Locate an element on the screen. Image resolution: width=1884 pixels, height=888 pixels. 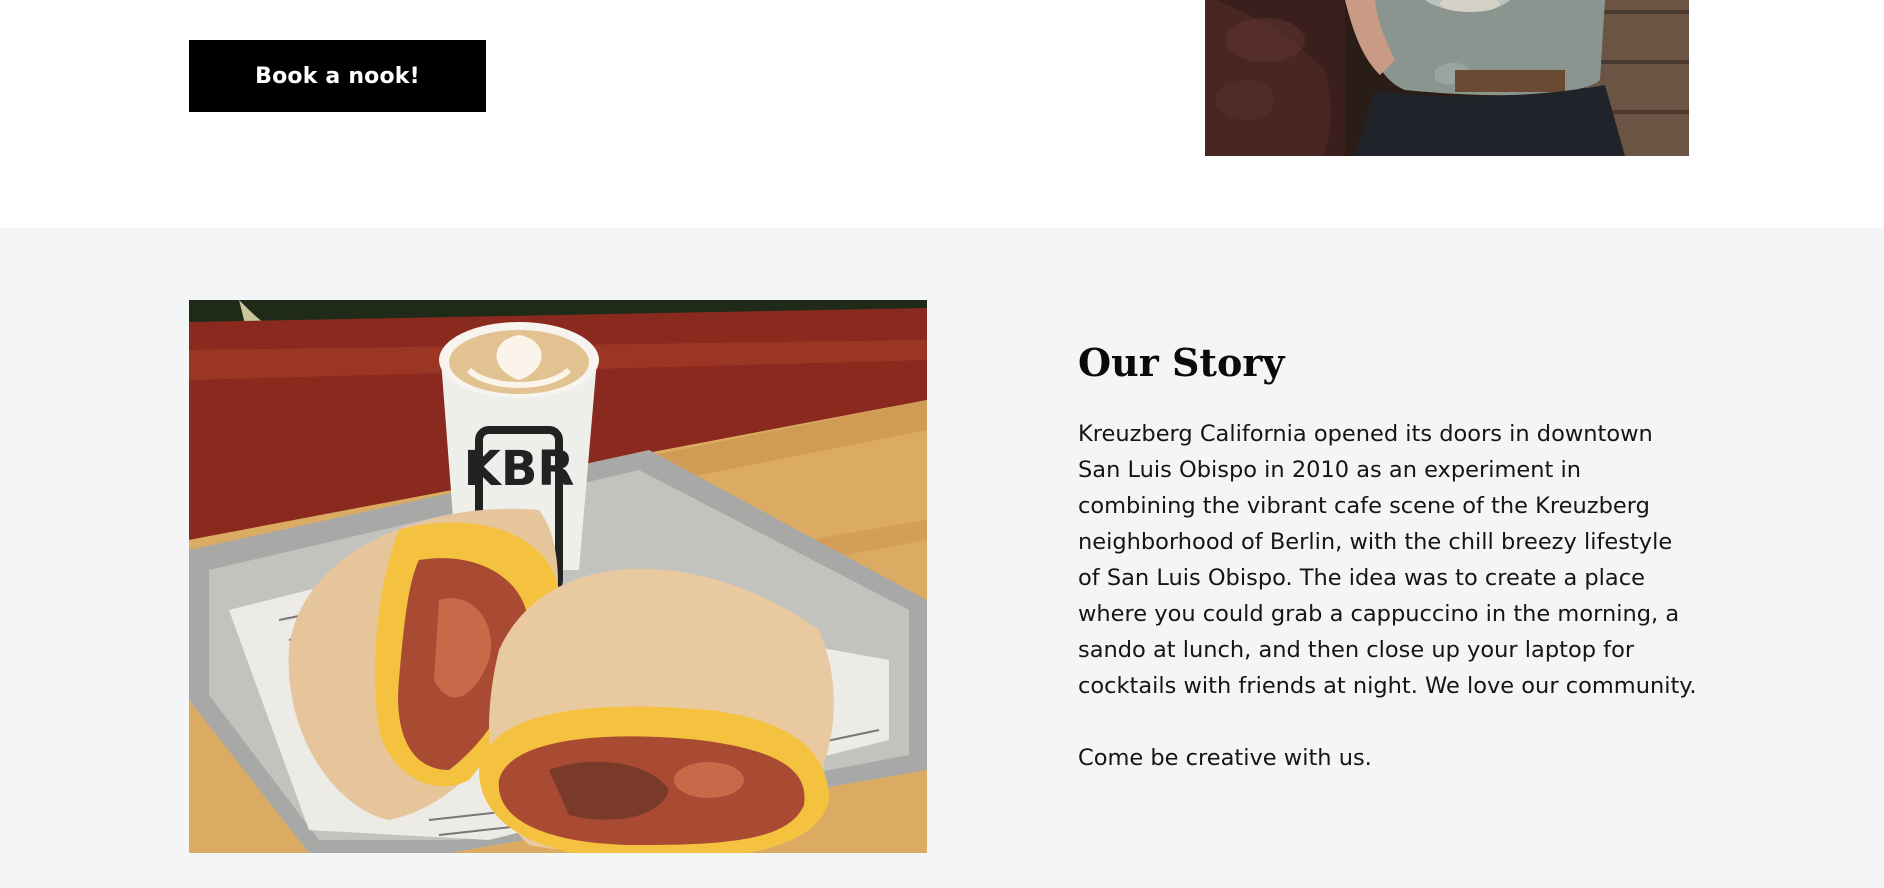
story-title: Our Story is located at coordinates (1181, 362).